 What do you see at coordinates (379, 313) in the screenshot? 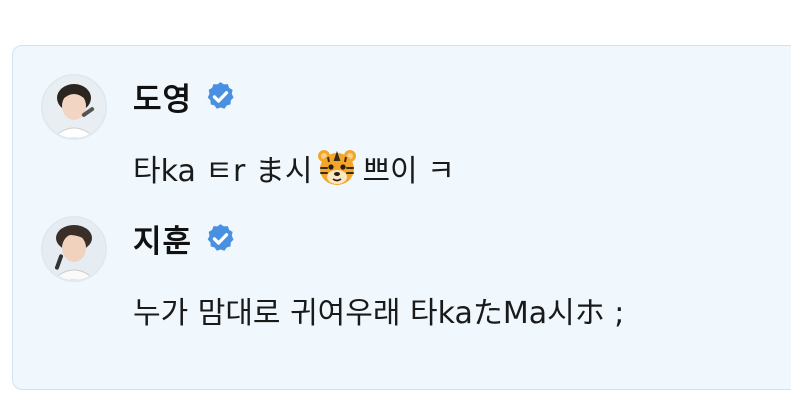
I see `message-text: 누가 맘대로 귀여우래 타kaたMa시ホ ;` at bounding box center [379, 313].